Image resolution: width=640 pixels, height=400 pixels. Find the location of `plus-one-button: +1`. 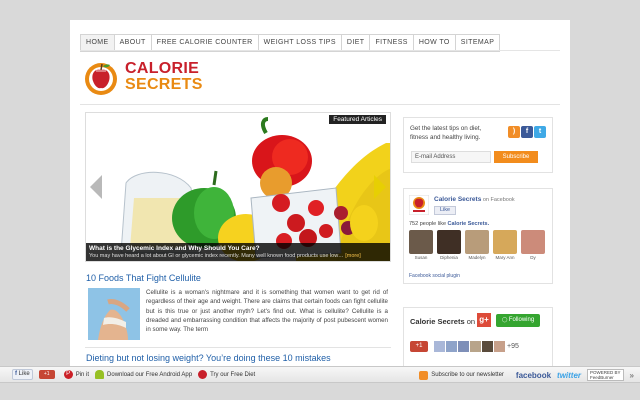

plus-one-button: +1 is located at coordinates (419, 346).